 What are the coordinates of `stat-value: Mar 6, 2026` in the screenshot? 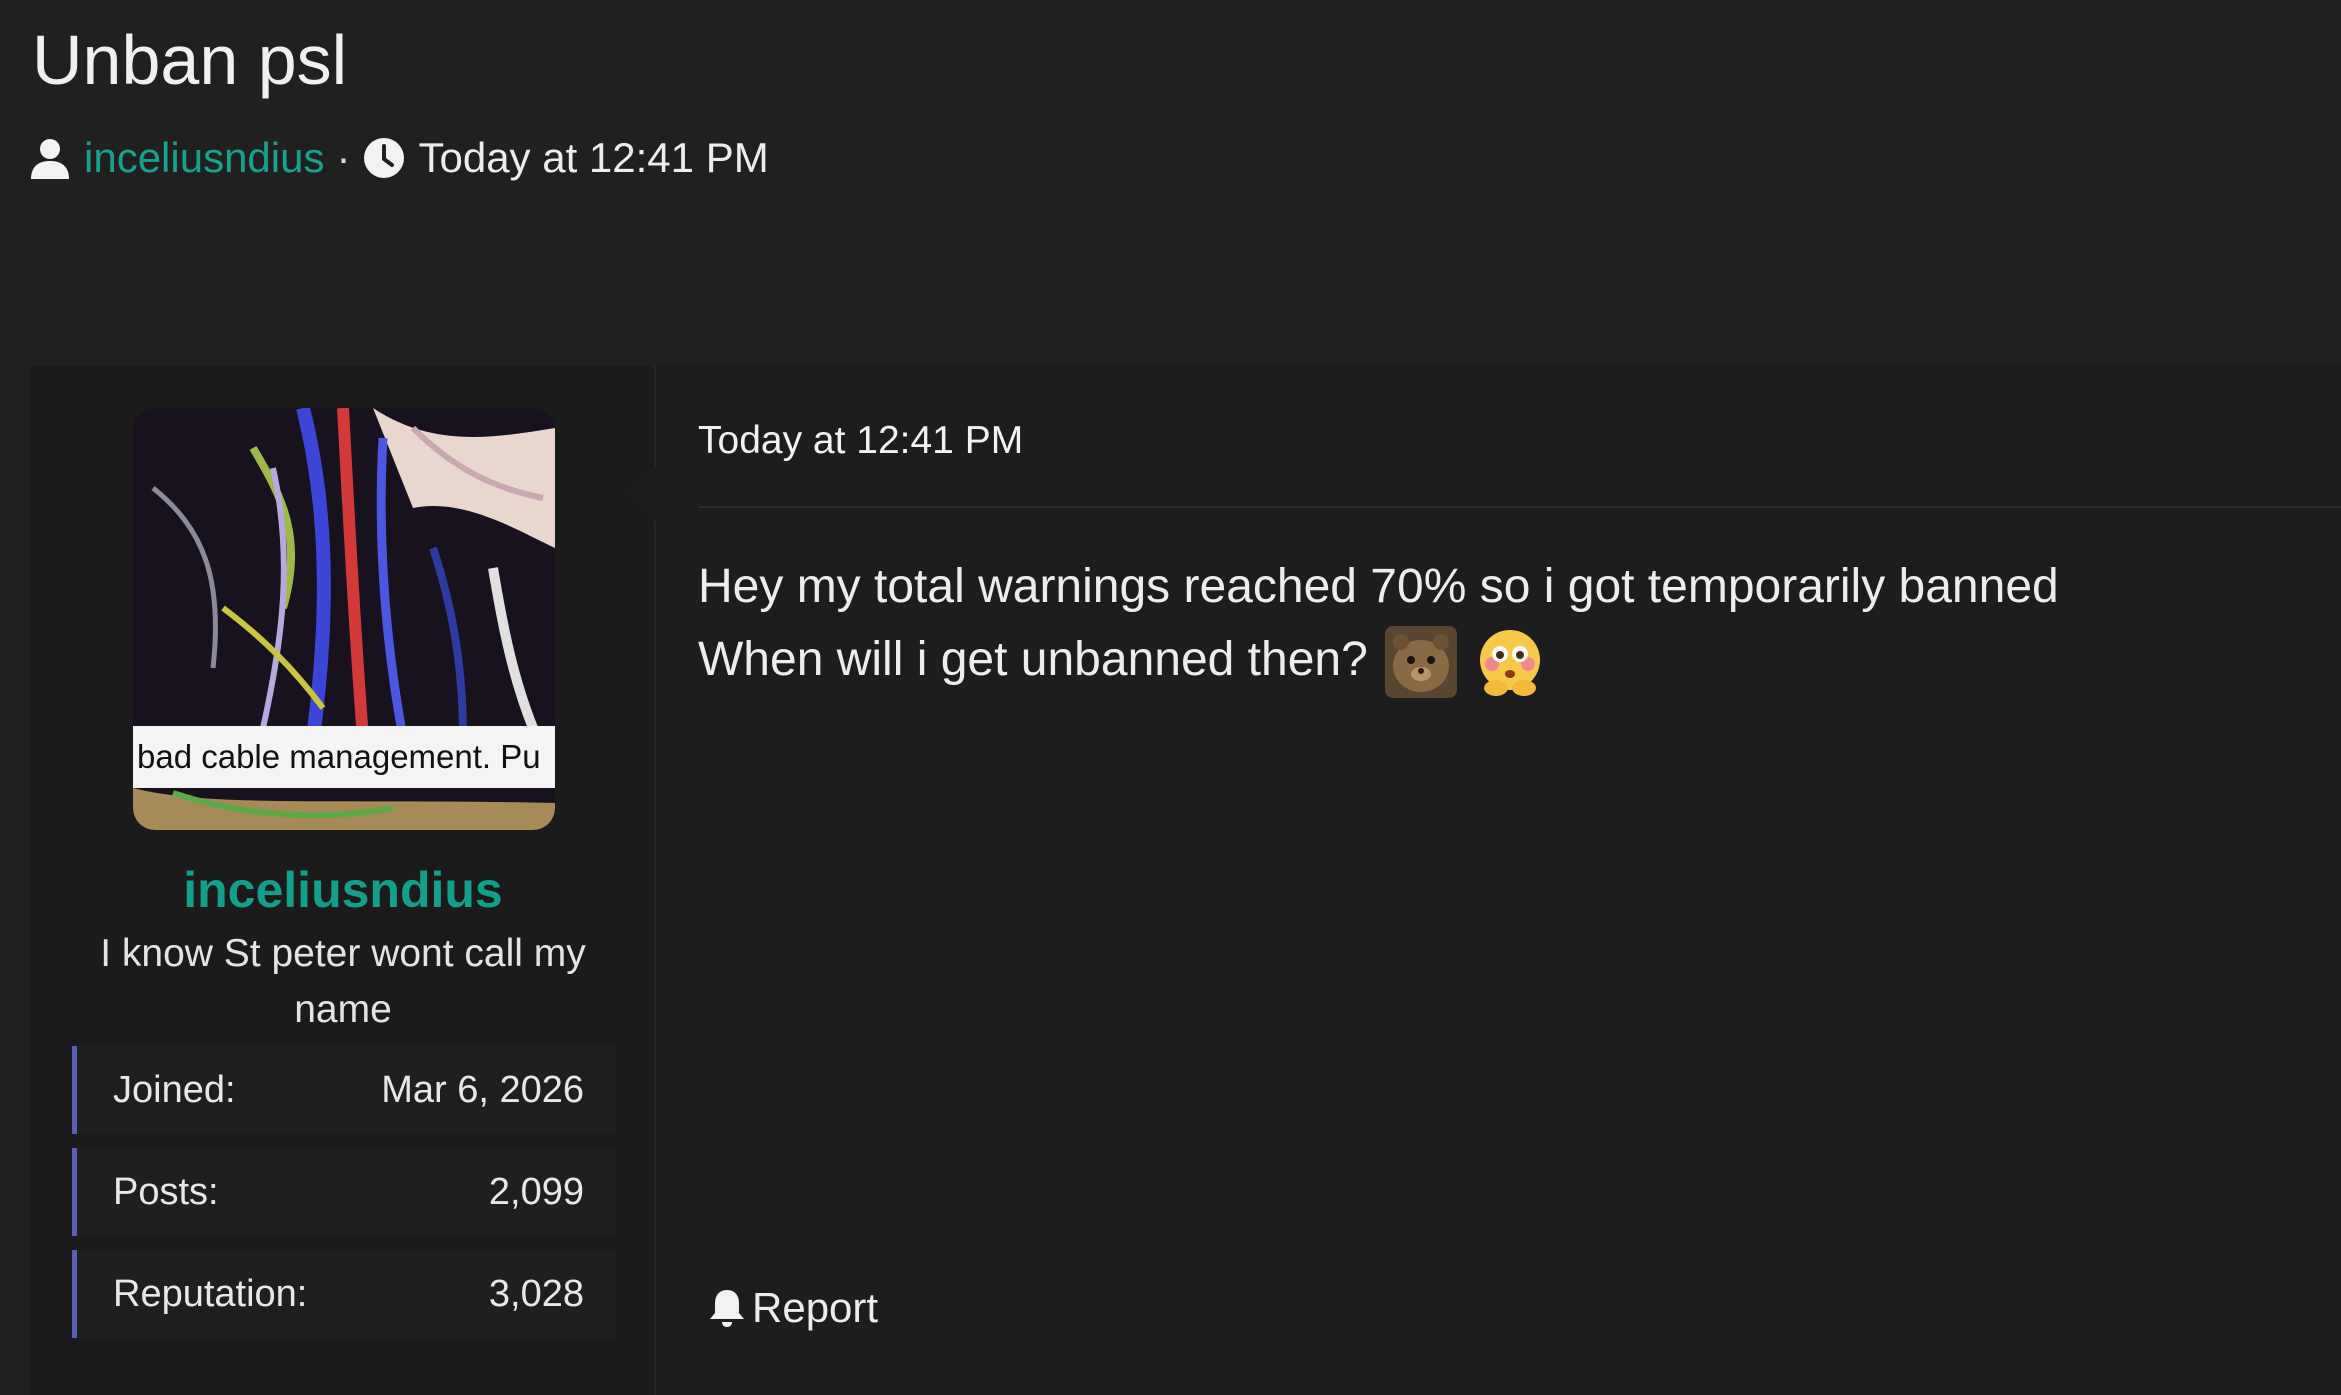 It's located at (482, 1089).